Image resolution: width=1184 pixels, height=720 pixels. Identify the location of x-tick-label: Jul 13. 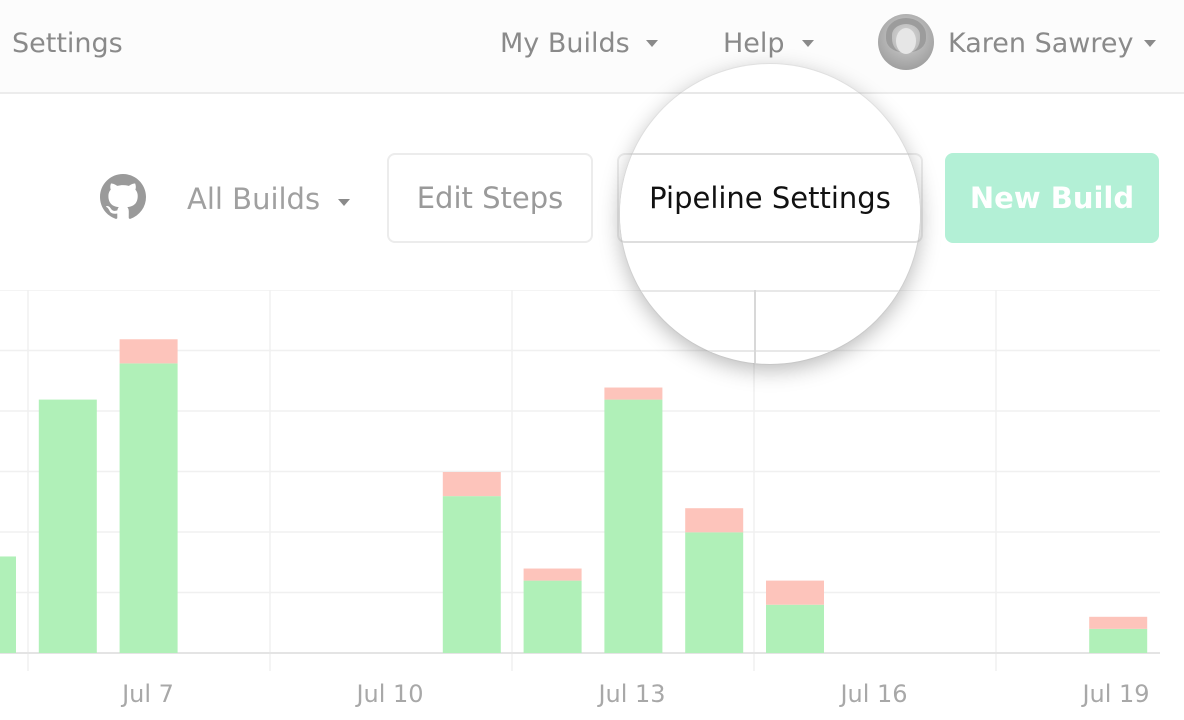
(630, 694).